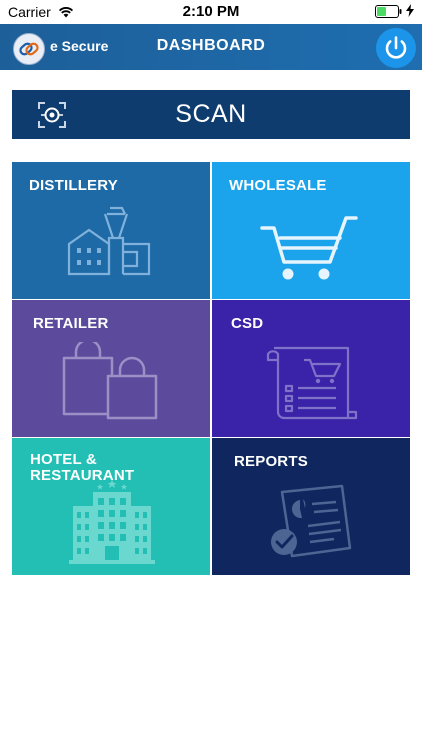 The width and height of the screenshot is (422, 750). I want to click on page-title: DASHBOARD, so click(211, 45).